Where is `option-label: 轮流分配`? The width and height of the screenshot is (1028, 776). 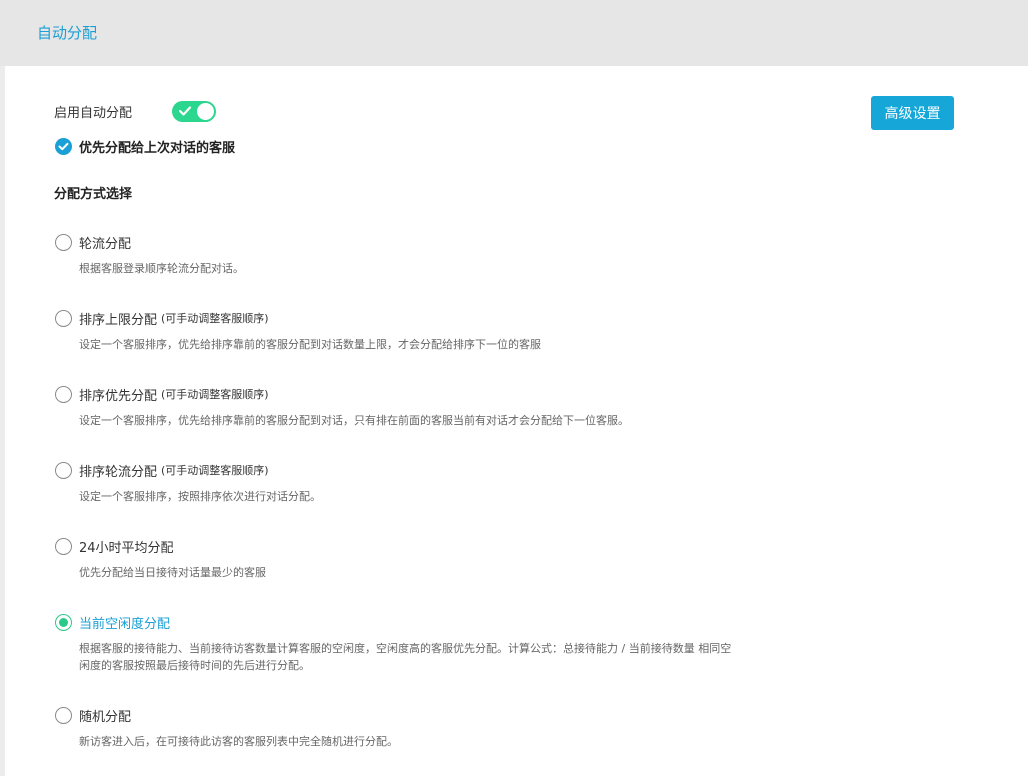 option-label: 轮流分配 is located at coordinates (105, 244).